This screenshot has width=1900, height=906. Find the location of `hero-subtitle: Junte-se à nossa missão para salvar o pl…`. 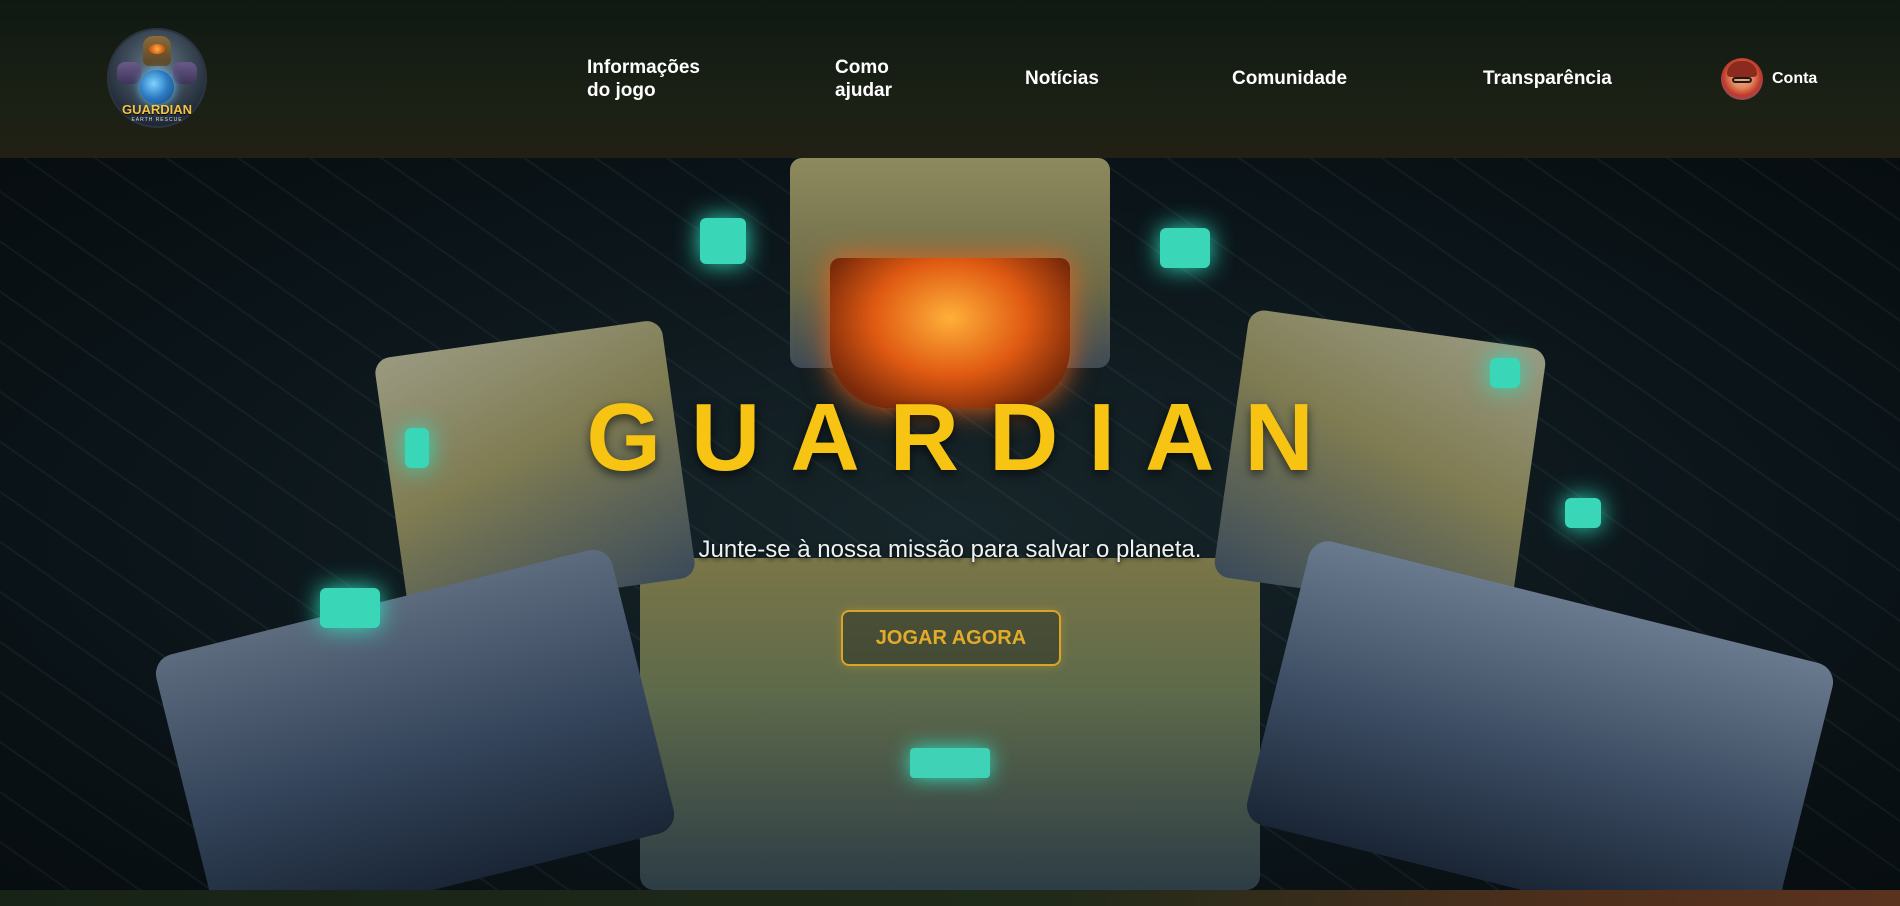

hero-subtitle: Junte-se à nossa missão para salvar o pl… is located at coordinates (950, 549).